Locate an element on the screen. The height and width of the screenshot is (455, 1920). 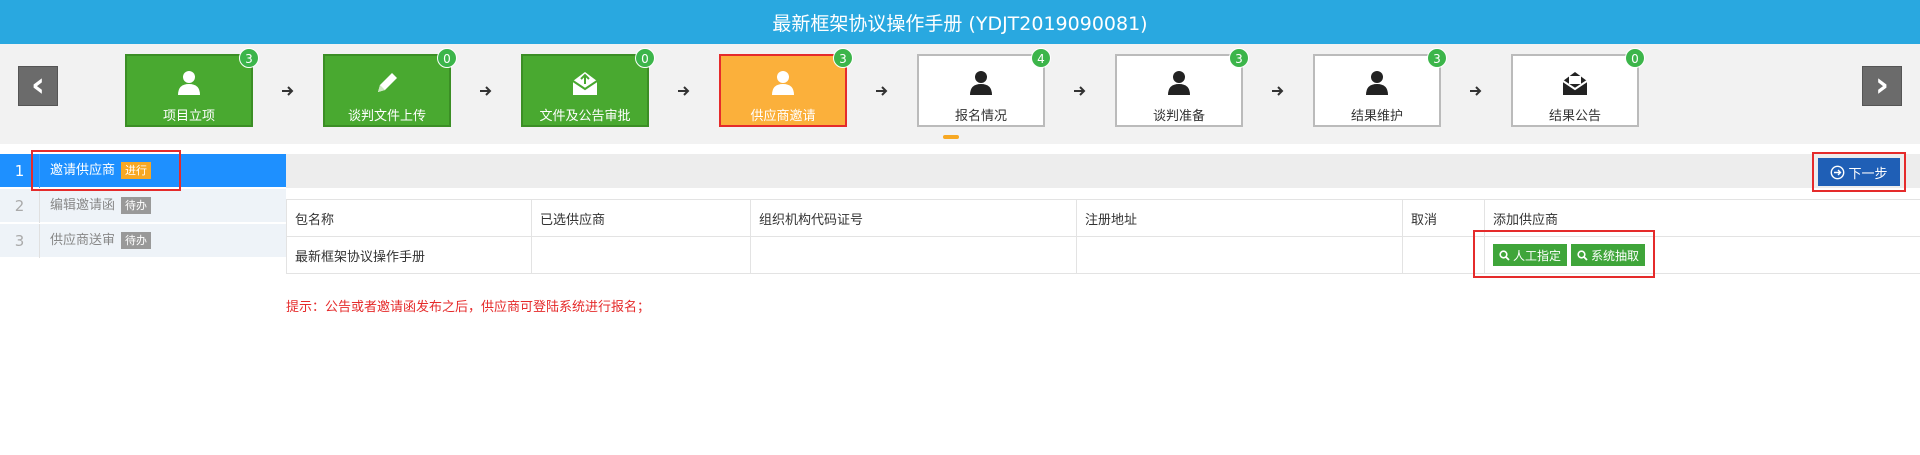
step-number: 3 is located at coordinates (20, 241).